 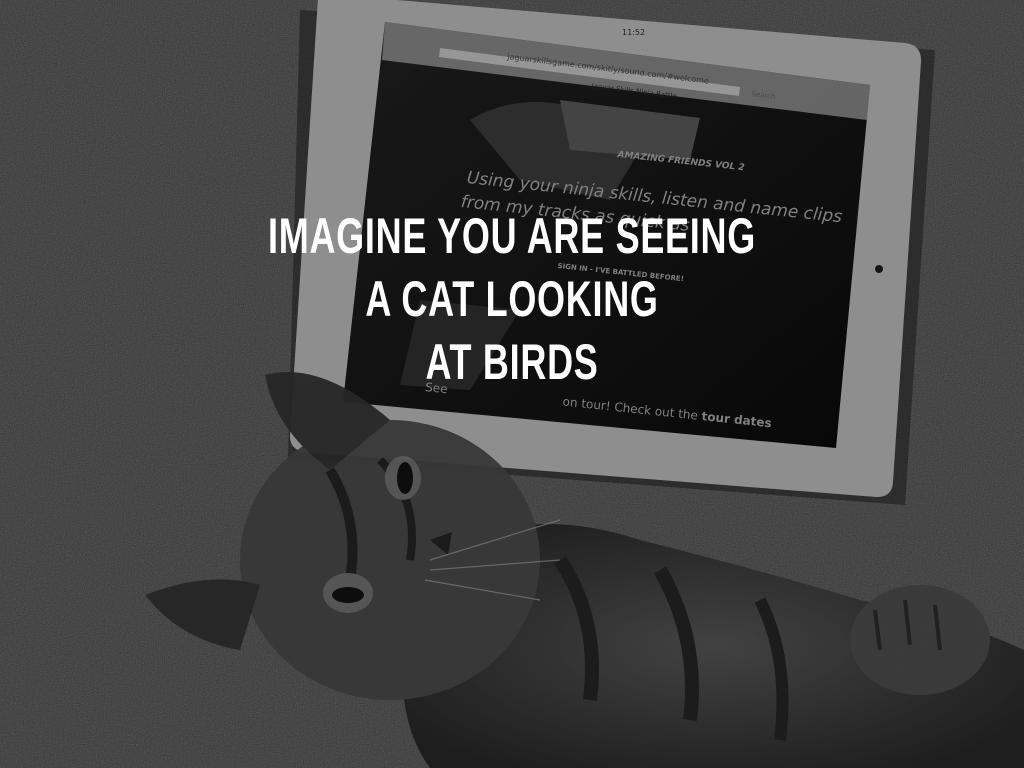 I want to click on caption-line-1: IMAGINE YOU ARE SEEING, so click(x=512, y=236).